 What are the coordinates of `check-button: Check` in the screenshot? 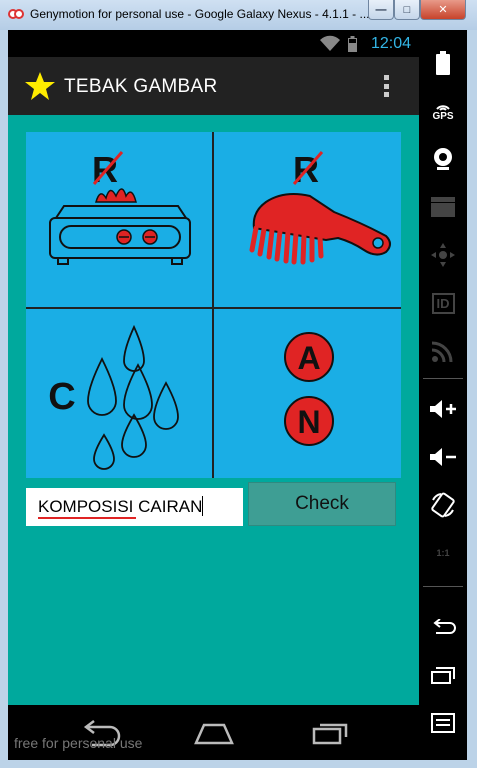 It's located at (322, 504).